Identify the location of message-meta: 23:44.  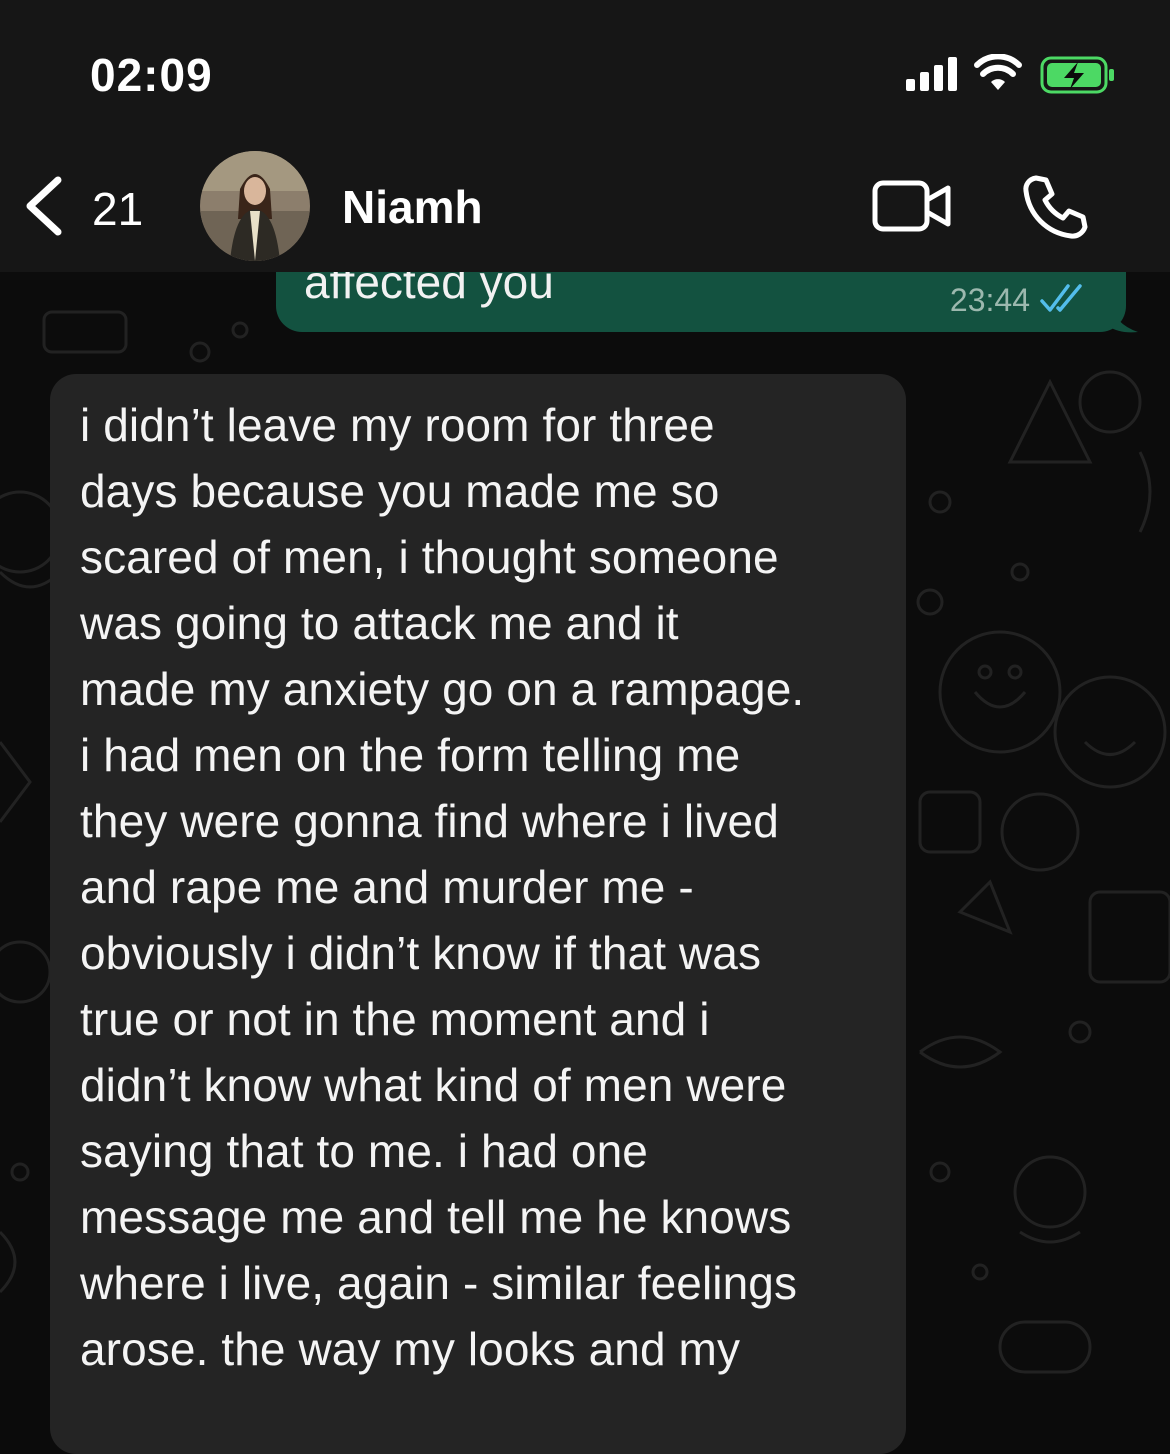
(1019, 300).